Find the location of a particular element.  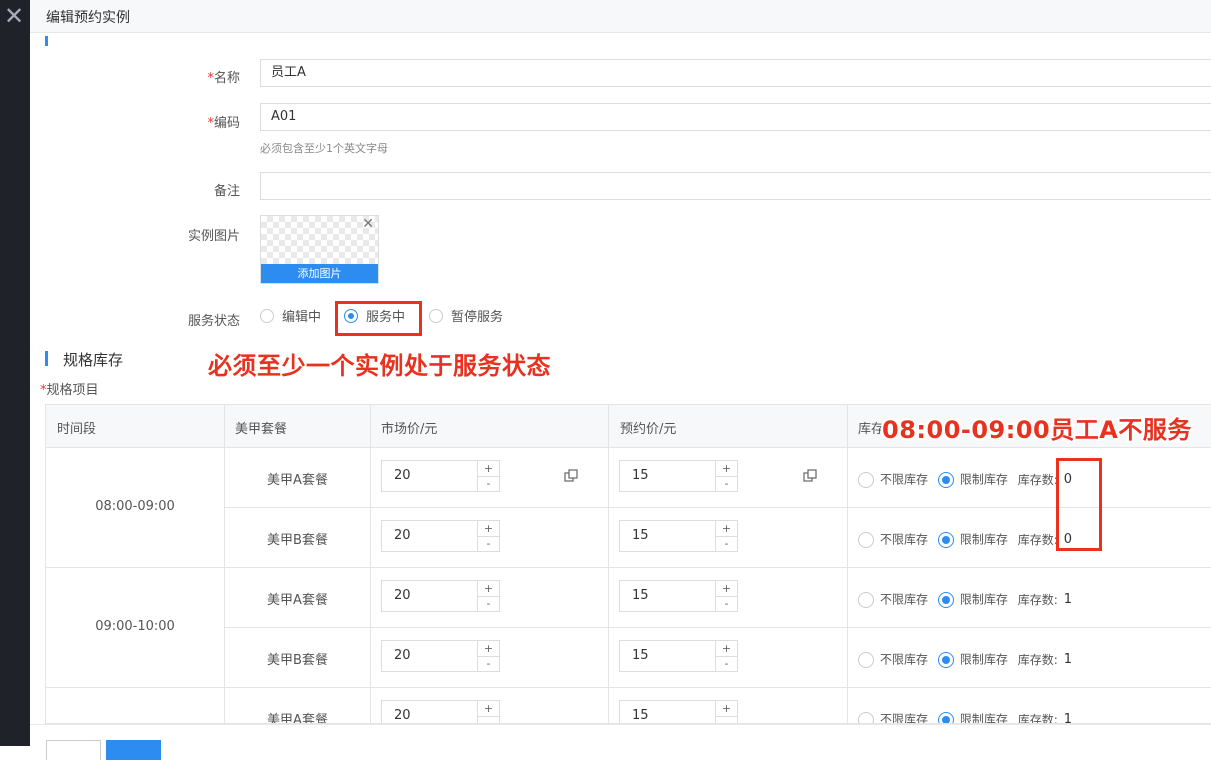

remove-image-icon: ✕ is located at coordinates (368, 224).